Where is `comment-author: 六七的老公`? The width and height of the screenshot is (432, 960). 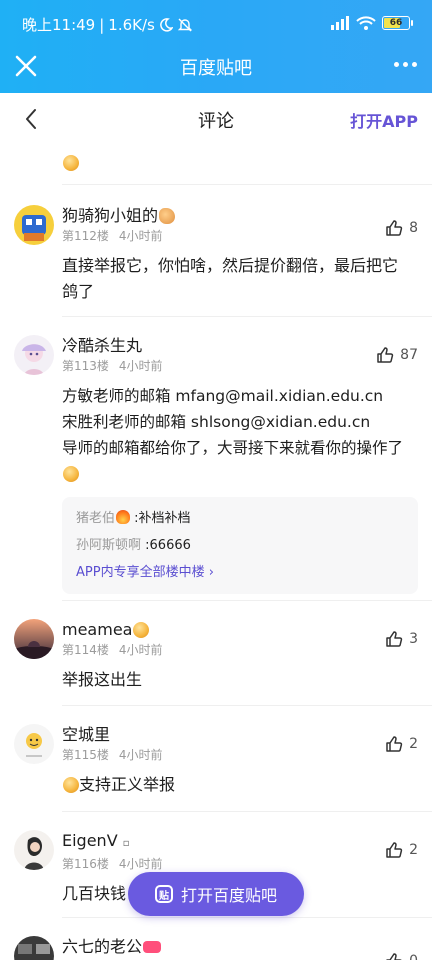 comment-author: 六七的老公 is located at coordinates (102, 946).